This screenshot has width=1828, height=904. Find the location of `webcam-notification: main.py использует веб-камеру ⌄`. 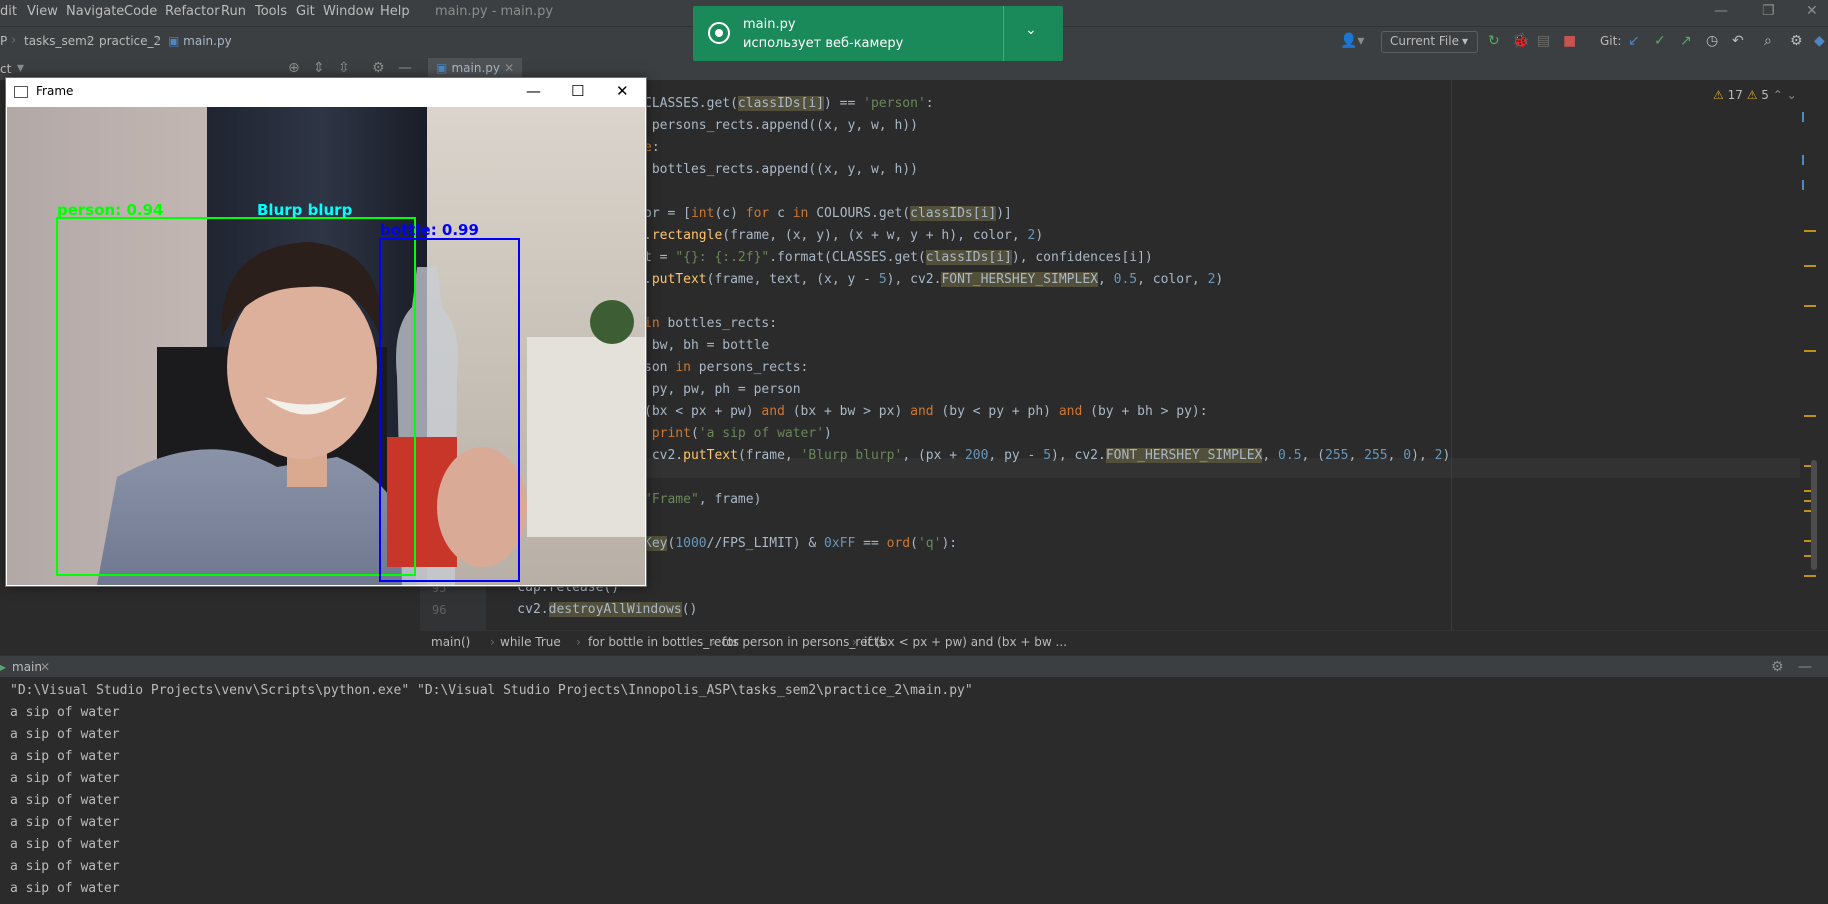

webcam-notification: main.py использует веб-камеру ⌄ is located at coordinates (878, 33).